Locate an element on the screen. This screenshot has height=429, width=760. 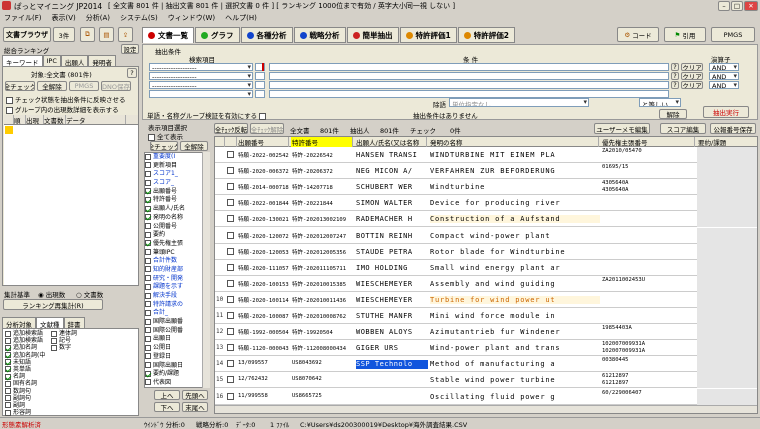
filter-tab: 分析対象 is located at coordinates (19, 323).